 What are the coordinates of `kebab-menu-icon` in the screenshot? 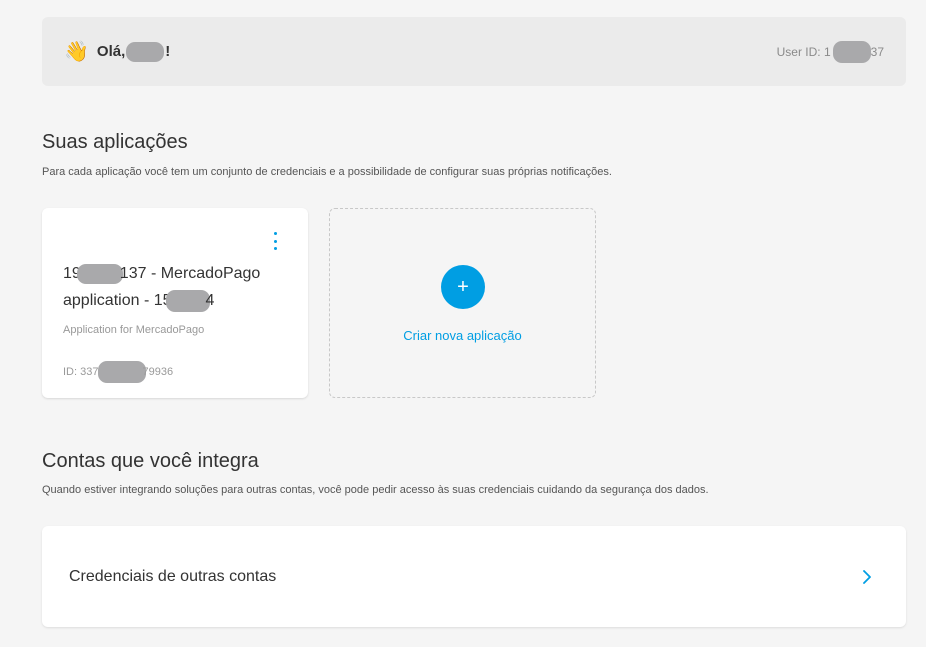 It's located at (275, 241).